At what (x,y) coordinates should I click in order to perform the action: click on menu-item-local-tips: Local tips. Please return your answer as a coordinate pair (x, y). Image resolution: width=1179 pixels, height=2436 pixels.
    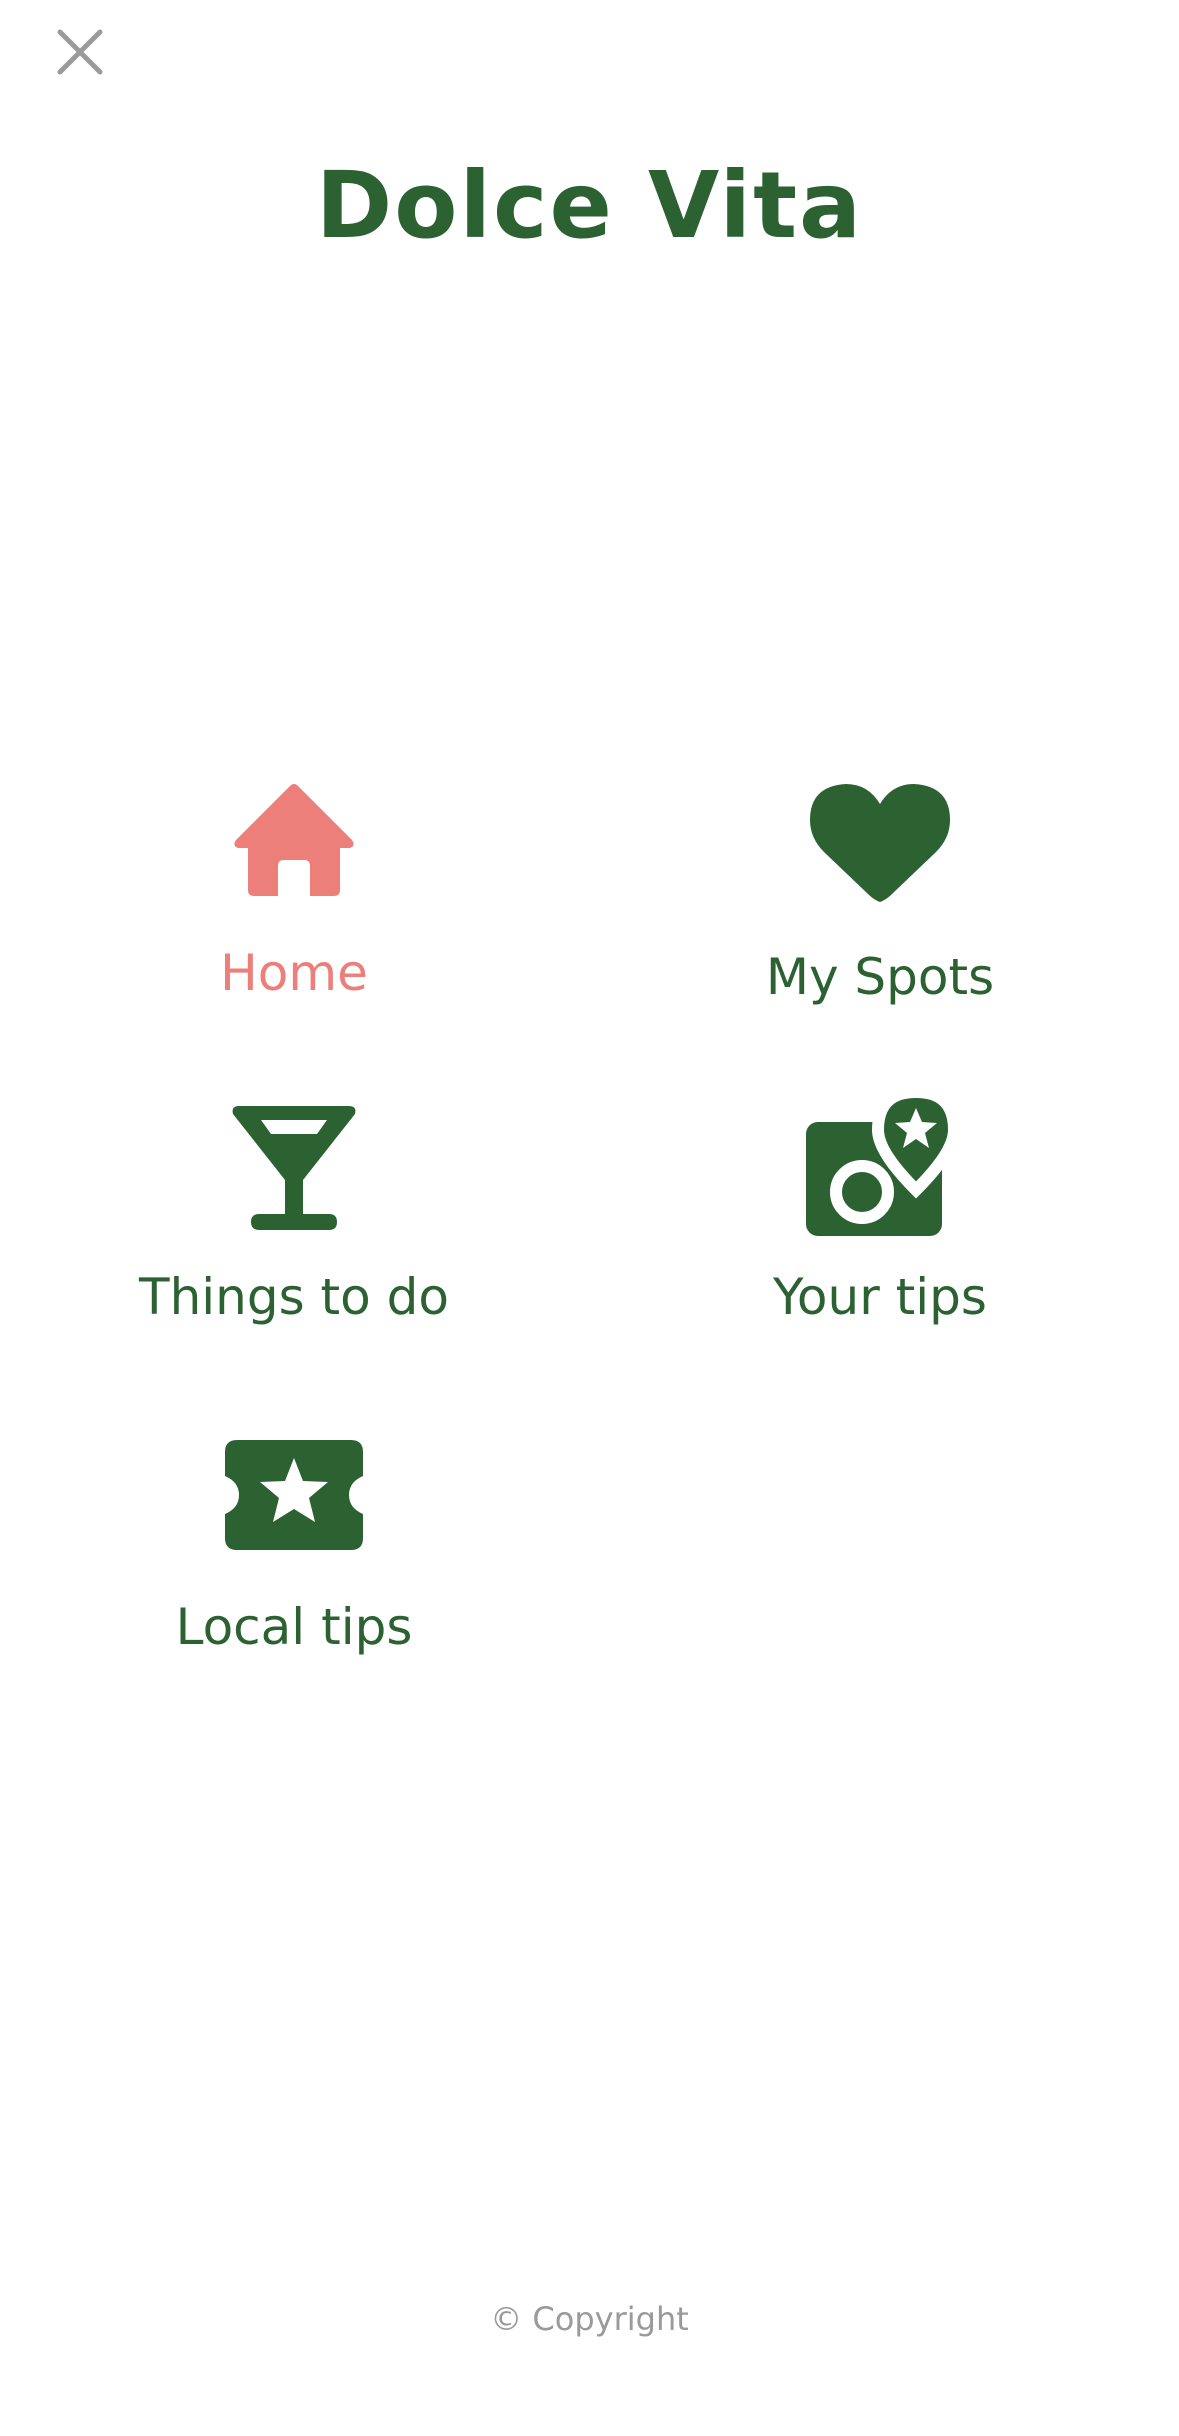
    Looking at the image, I should click on (294, 1546).